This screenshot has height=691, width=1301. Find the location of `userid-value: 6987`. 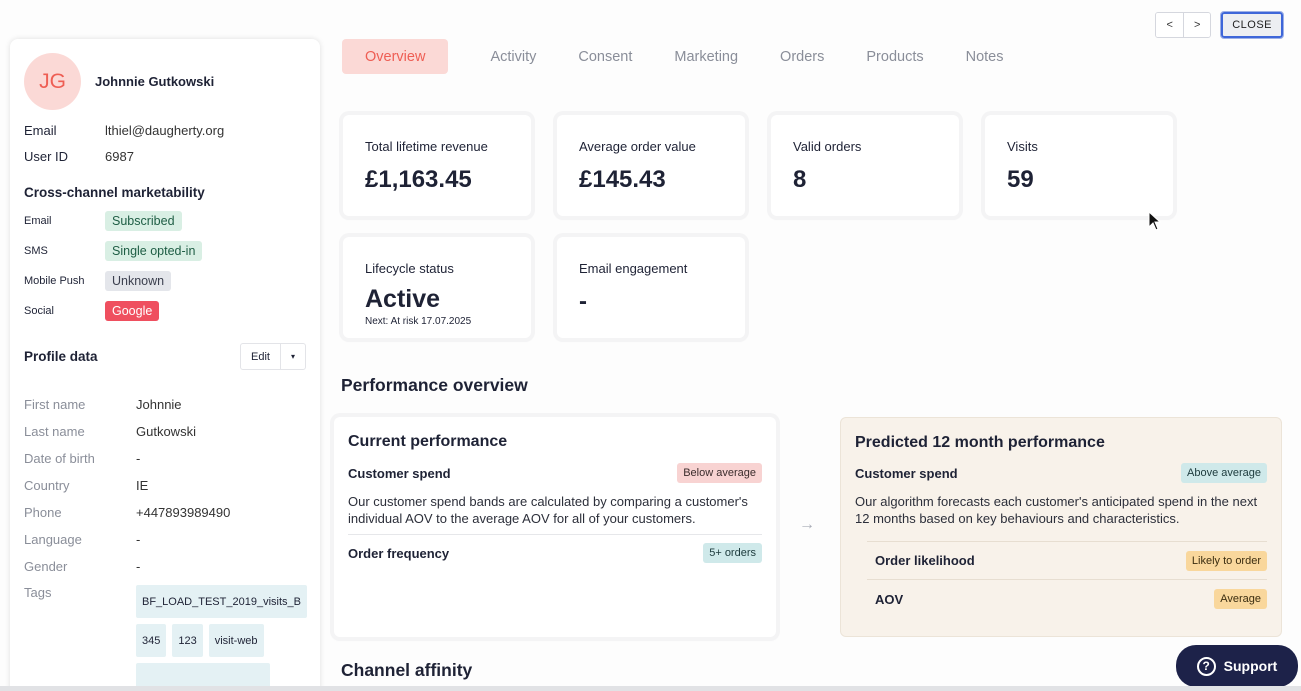

userid-value: 6987 is located at coordinates (119, 156).